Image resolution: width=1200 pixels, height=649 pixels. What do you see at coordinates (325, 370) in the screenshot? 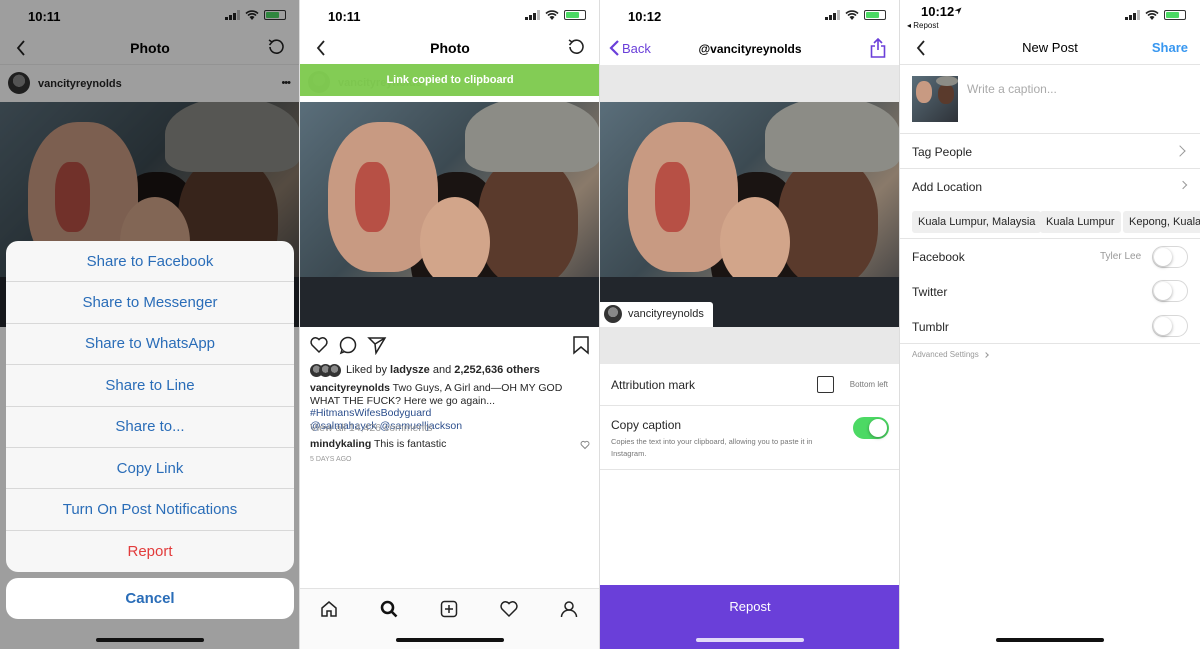
I see `liker-avatars` at bounding box center [325, 370].